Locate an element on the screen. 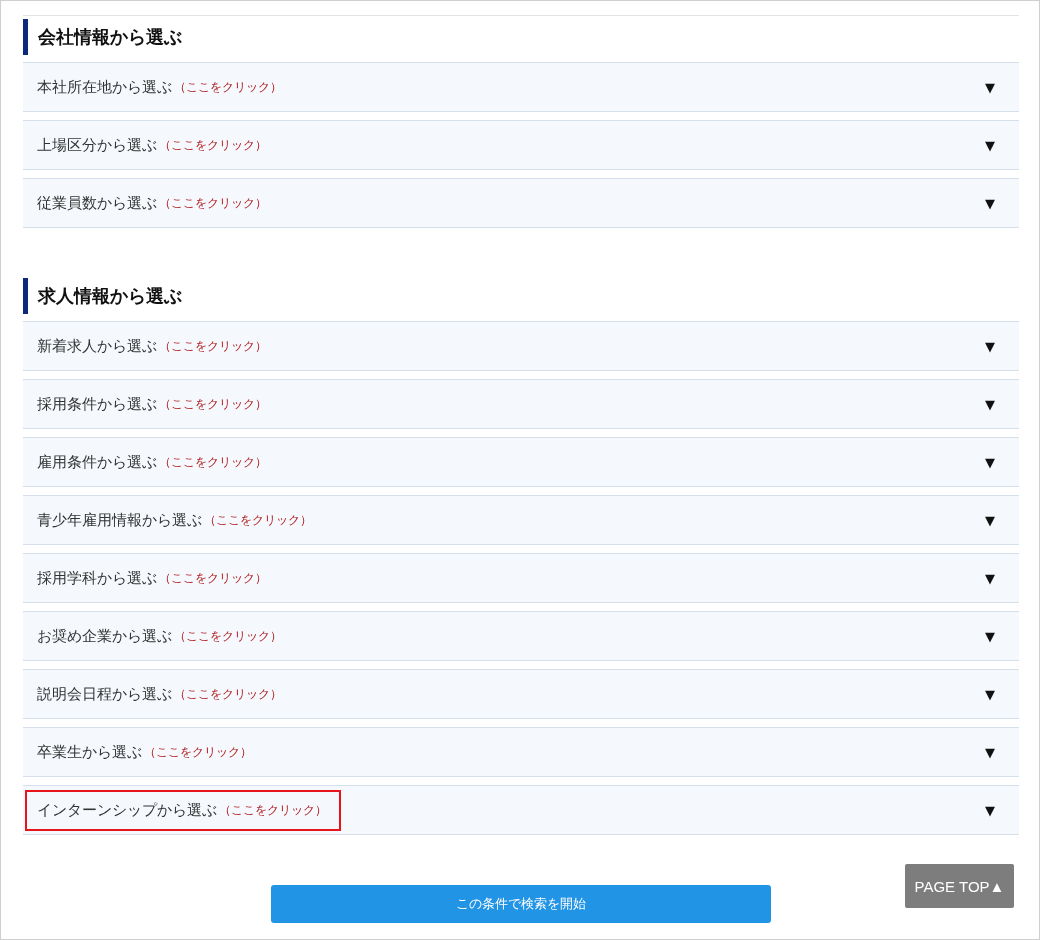 This screenshot has width=1040, height=940. row-title: 新着求人から選ぶ is located at coordinates (97, 346).